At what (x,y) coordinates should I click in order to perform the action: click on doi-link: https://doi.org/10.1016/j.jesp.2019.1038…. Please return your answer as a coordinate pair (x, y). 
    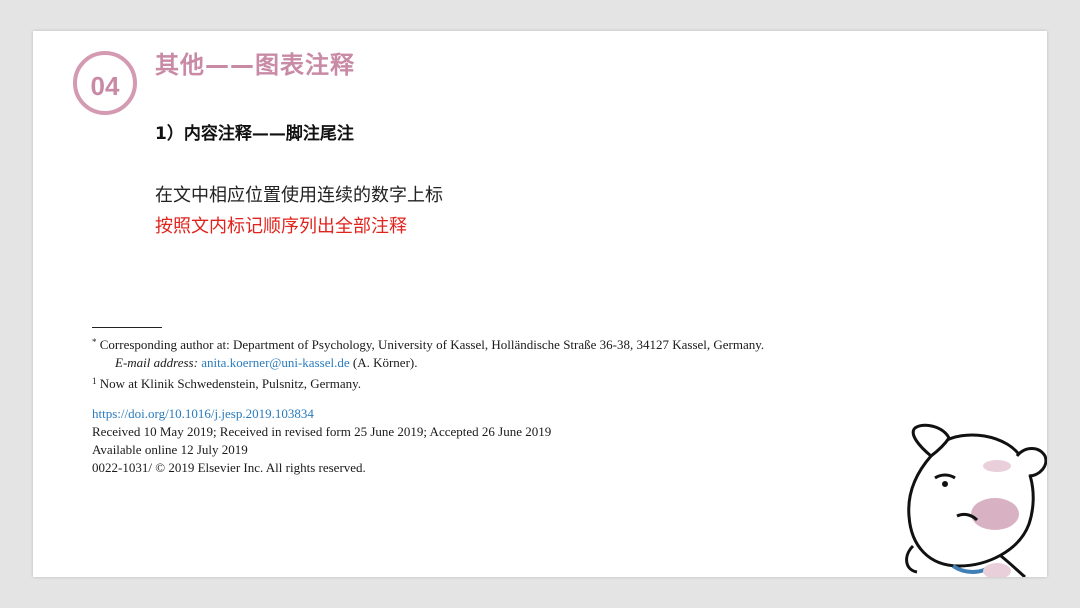
    Looking at the image, I should click on (428, 414).